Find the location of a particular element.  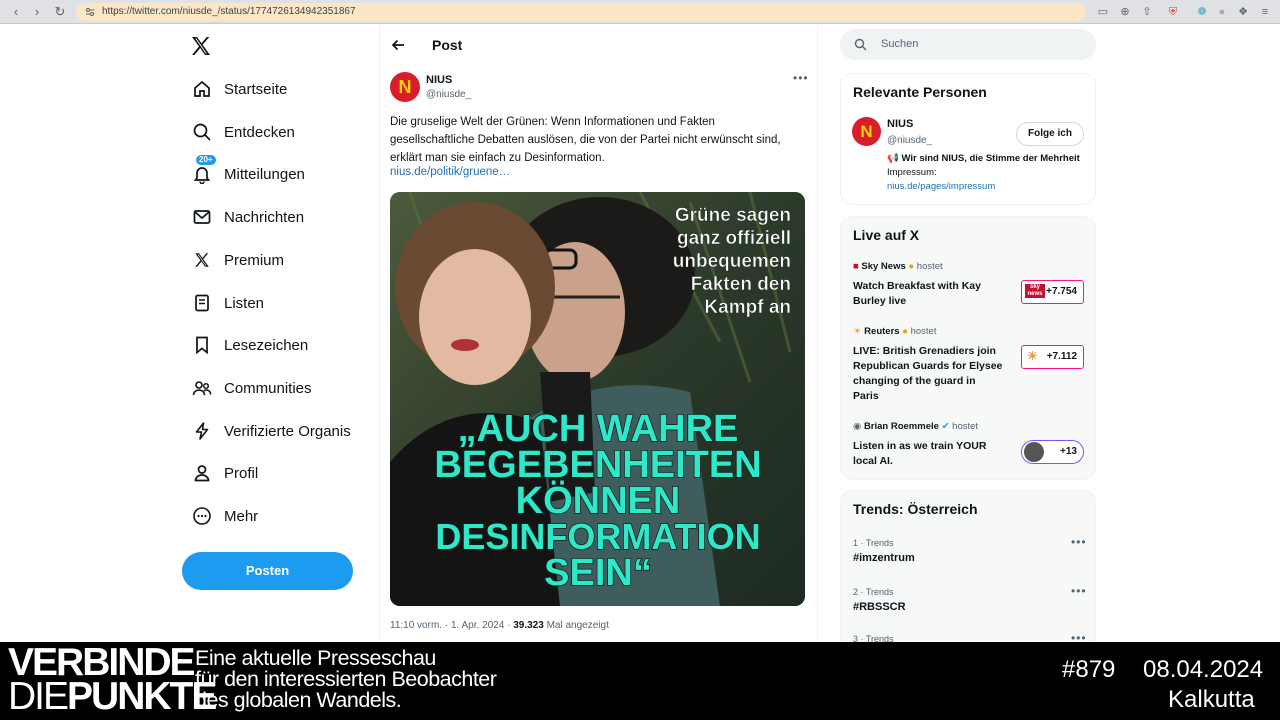

share-icon: ⇧ is located at coordinates (1147, 12).